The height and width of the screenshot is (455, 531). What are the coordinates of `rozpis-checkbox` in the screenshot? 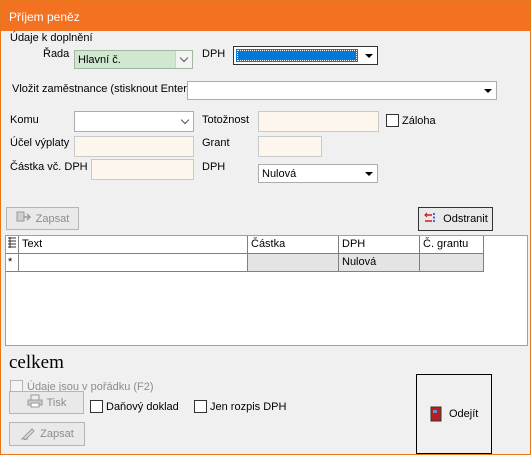 It's located at (200, 406).